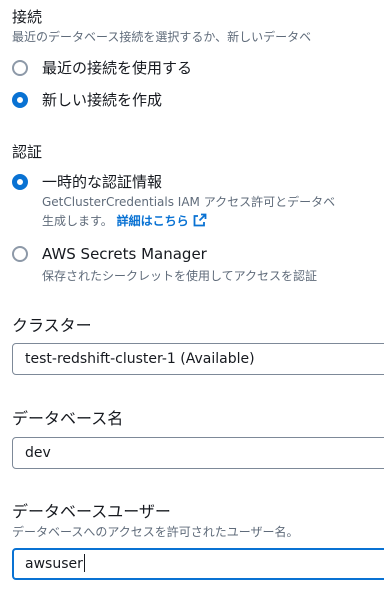 The height and width of the screenshot is (597, 384). I want to click on radio-create-new-connection: 新しい接続を作成, so click(87, 99).